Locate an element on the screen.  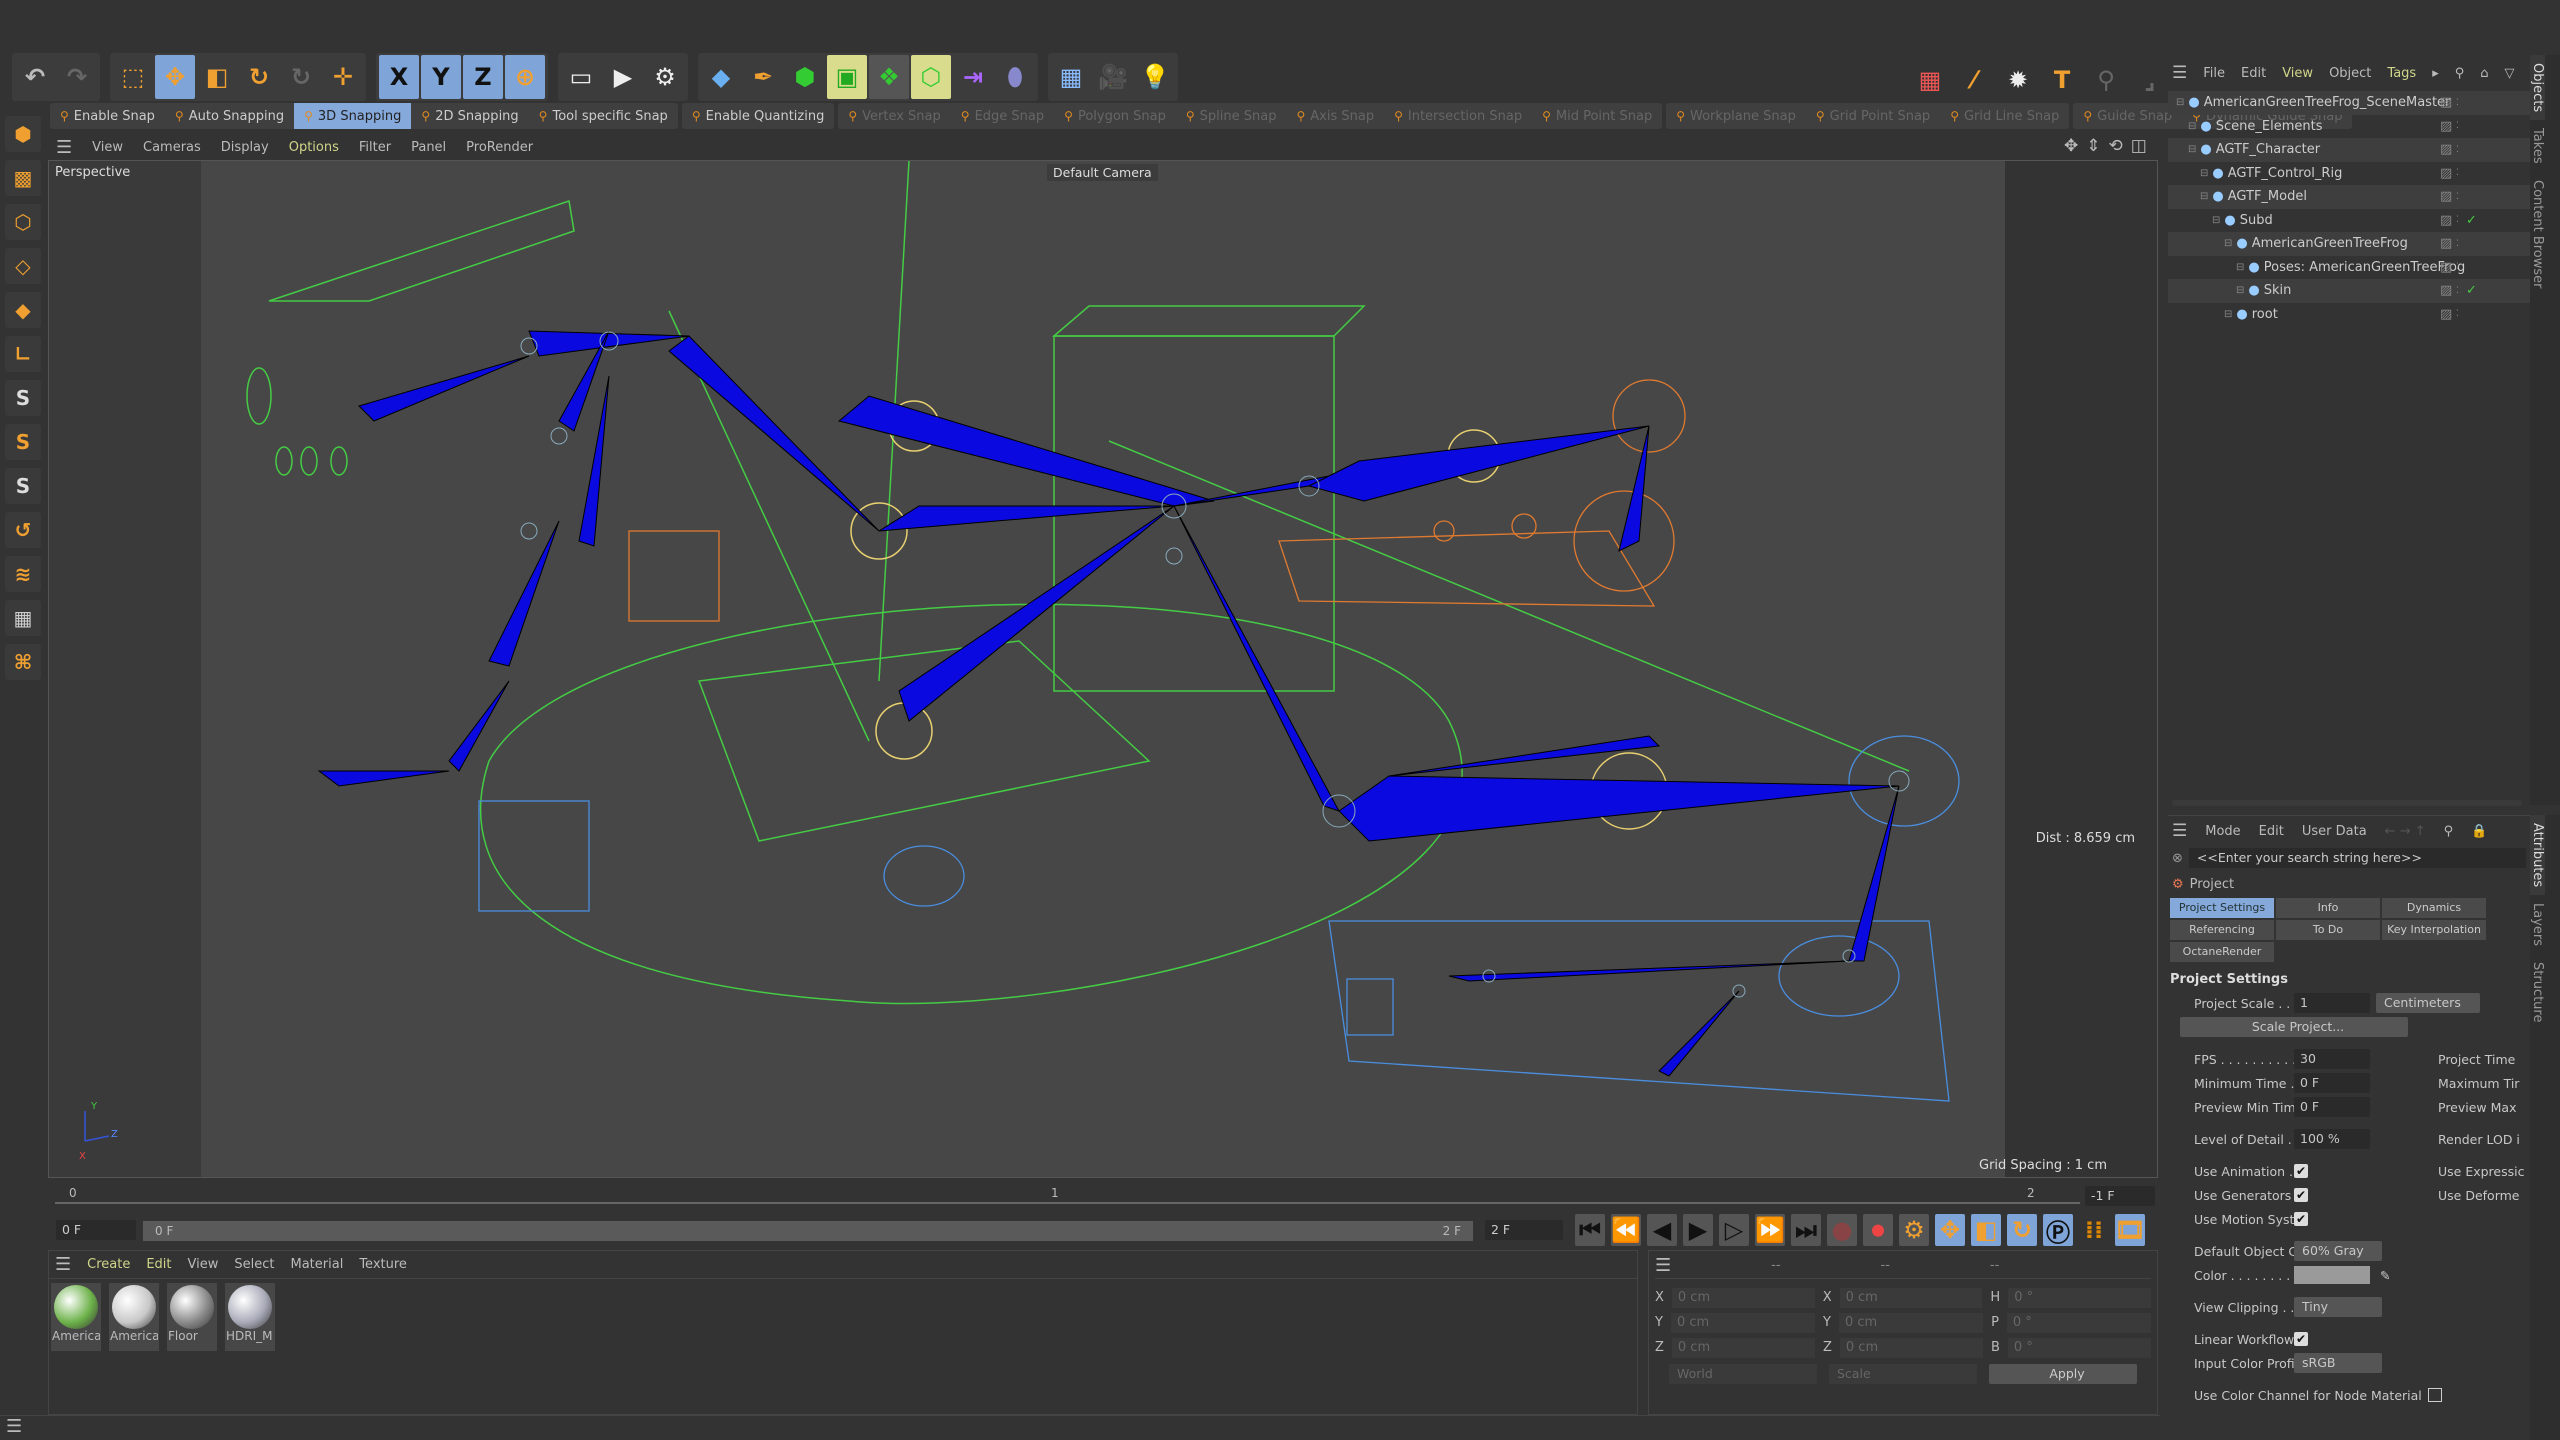
points-mode-icon: ⬡ is located at coordinates (23, 222).